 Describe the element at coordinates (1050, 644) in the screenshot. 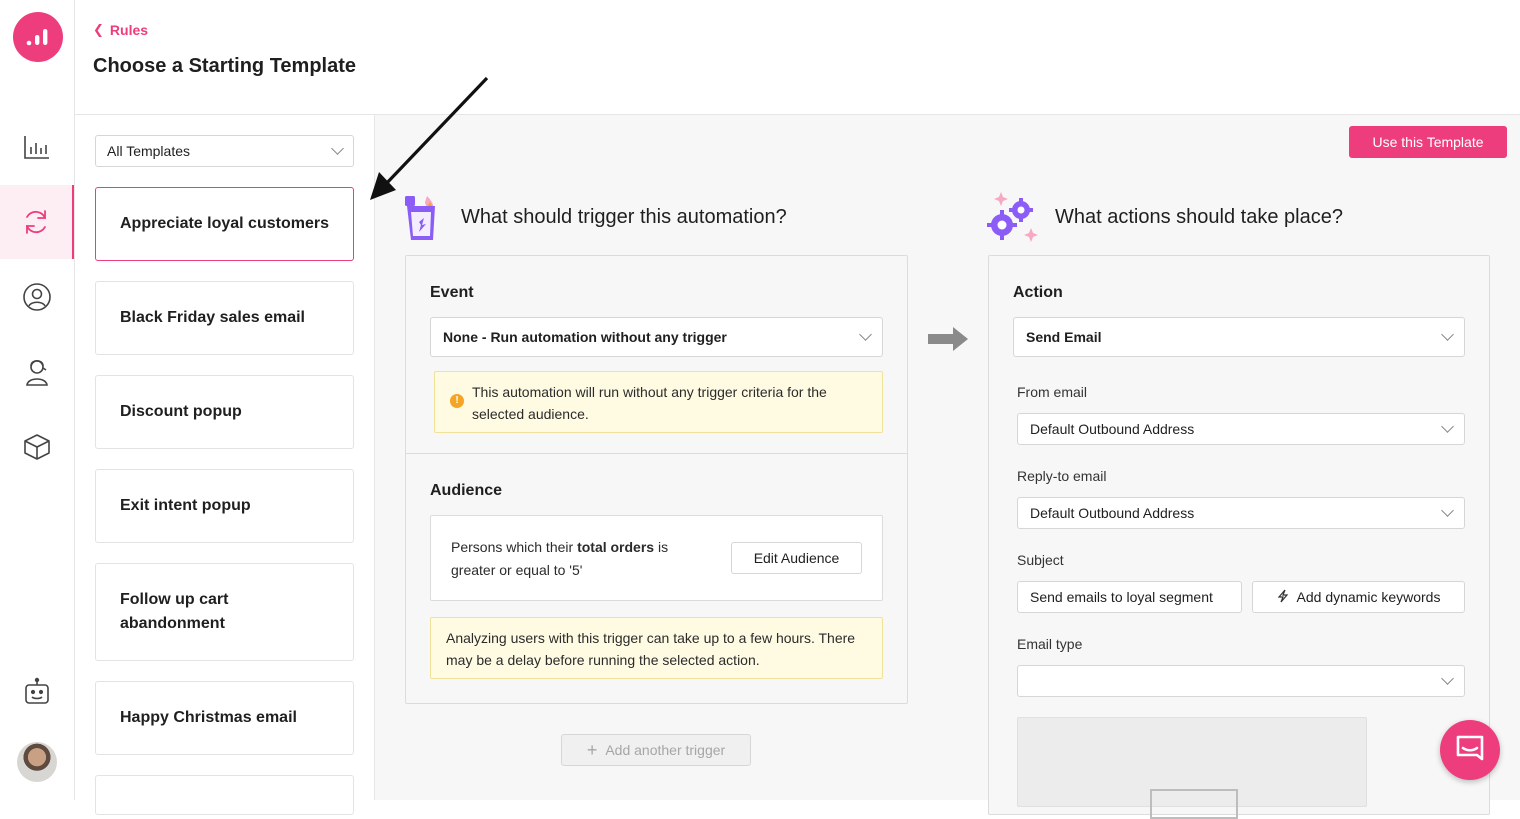

I see `email-type-label: Email type` at that location.